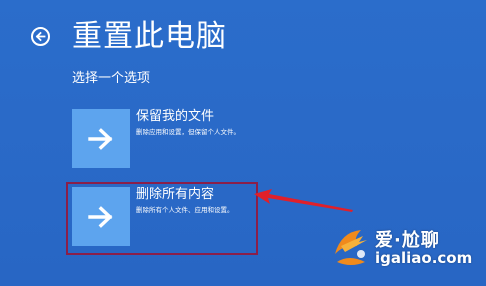 The width and height of the screenshot is (486, 286). What do you see at coordinates (185, 210) in the screenshot?
I see `remove-everything-description: 删除所有个人文件、应用和设置。` at bounding box center [185, 210].